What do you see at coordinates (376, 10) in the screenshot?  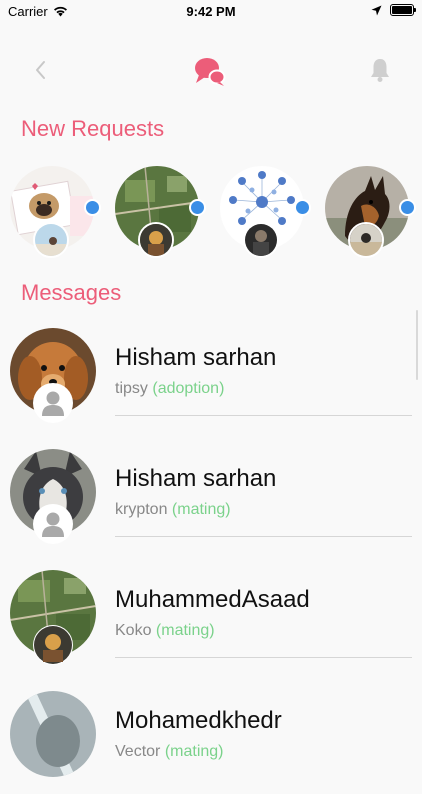 I see `location-arrow-icon` at bounding box center [376, 10].